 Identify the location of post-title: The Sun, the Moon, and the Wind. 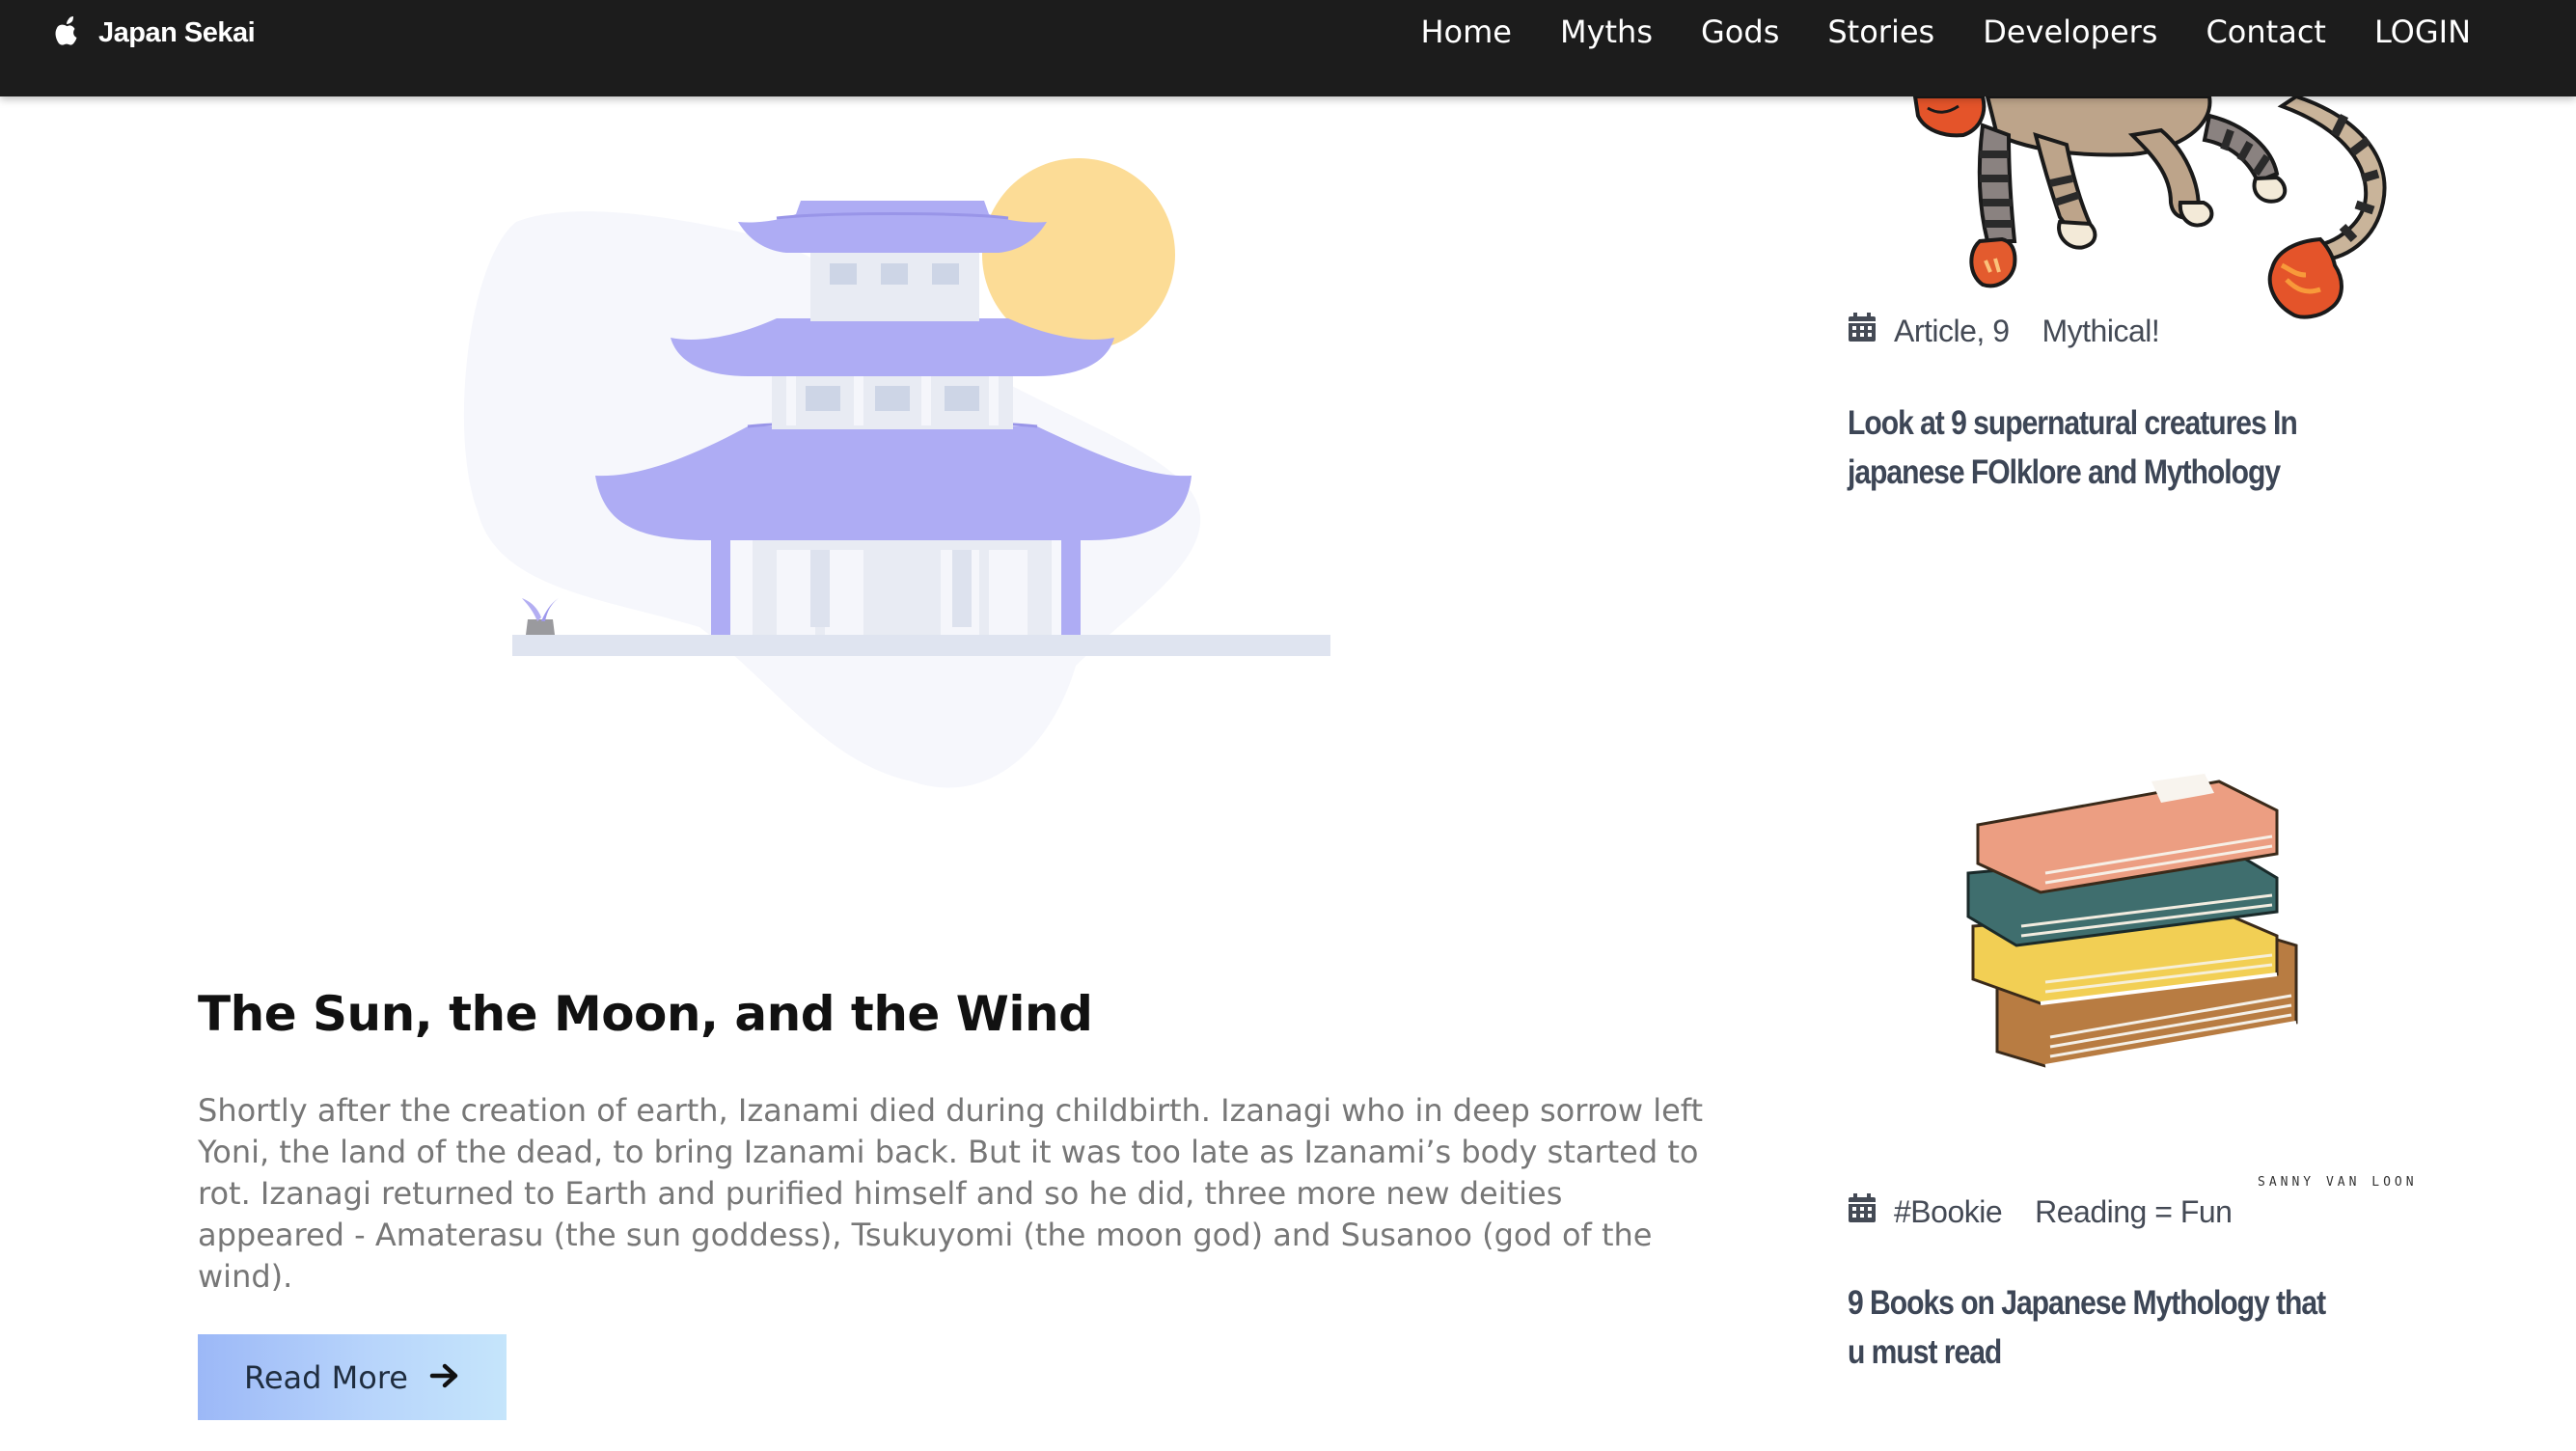
(646, 1014).